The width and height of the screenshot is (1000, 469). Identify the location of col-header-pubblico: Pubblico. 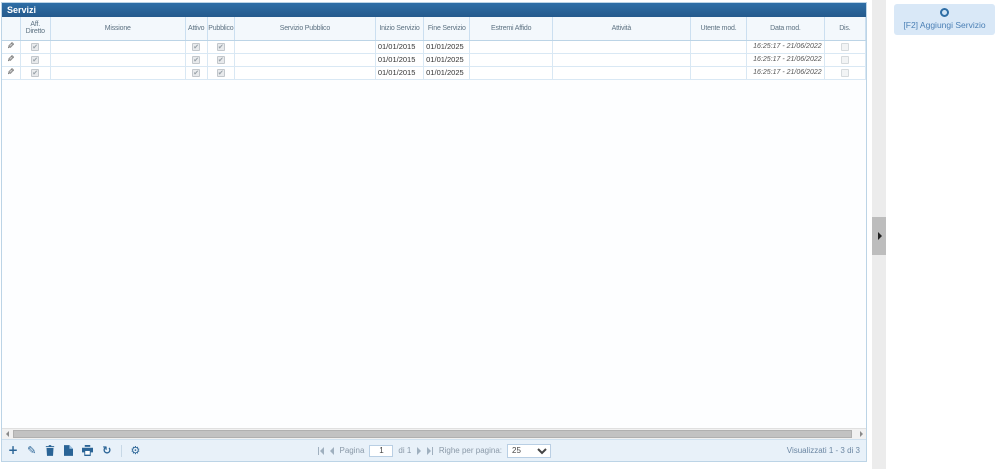
(221, 29).